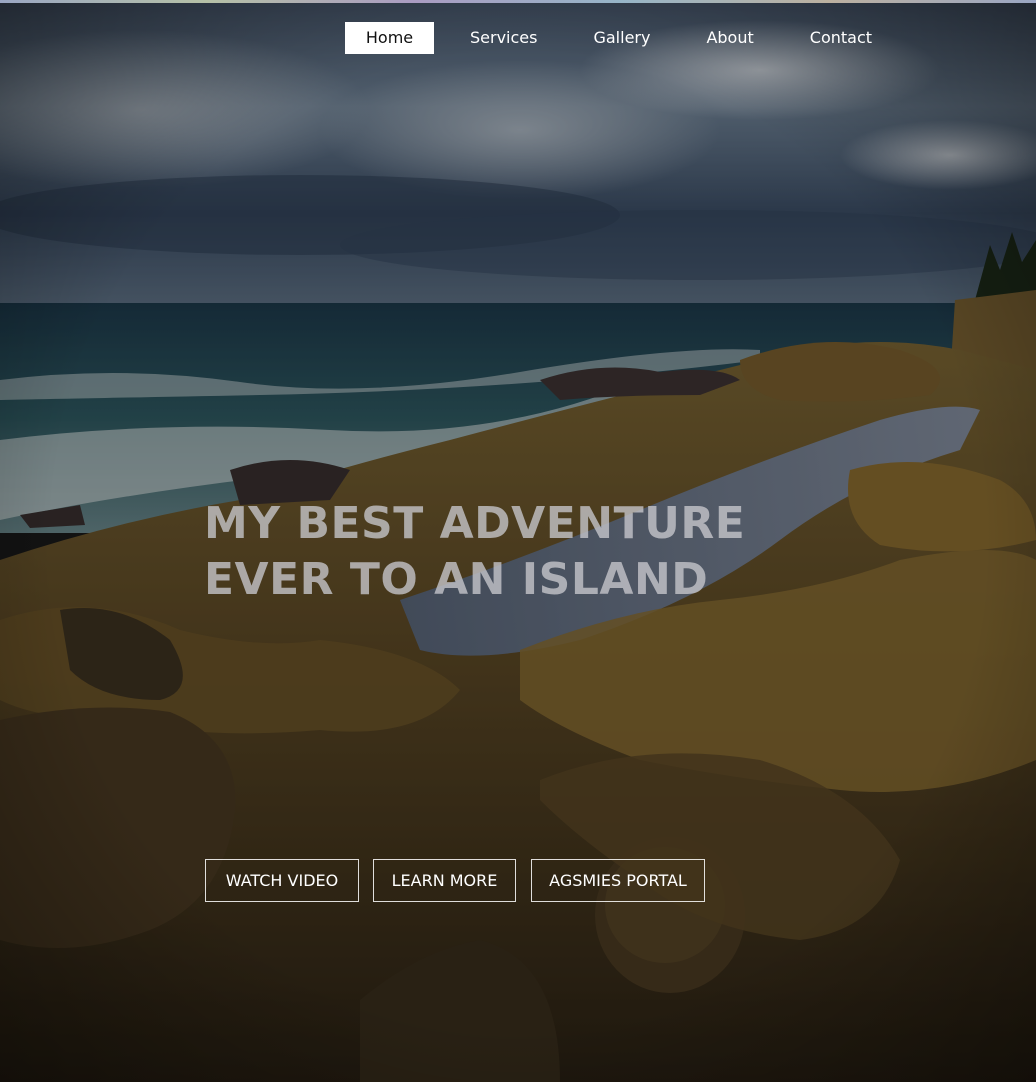  I want to click on watch-video-button: WATCH VIDEO, so click(282, 880).